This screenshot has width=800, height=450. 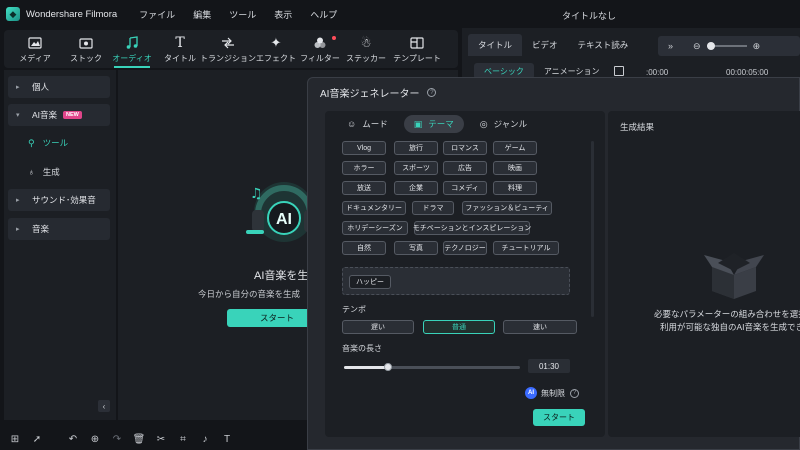 What do you see at coordinates (549, 366) in the screenshot?
I see `length-value: 01:30` at bounding box center [549, 366].